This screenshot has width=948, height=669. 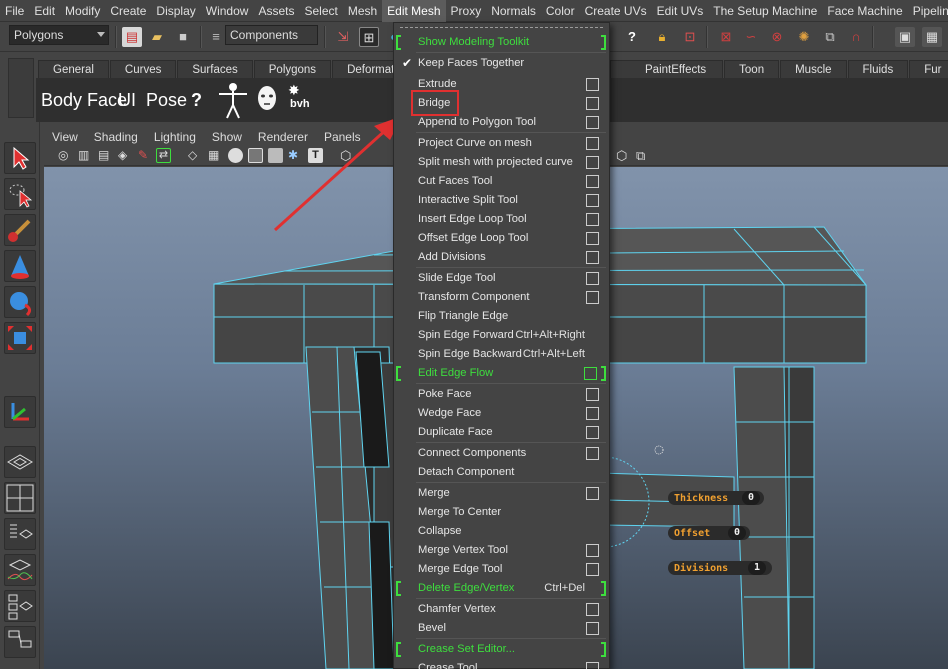 I want to click on layout-node-editor, so click(x=20, y=642).